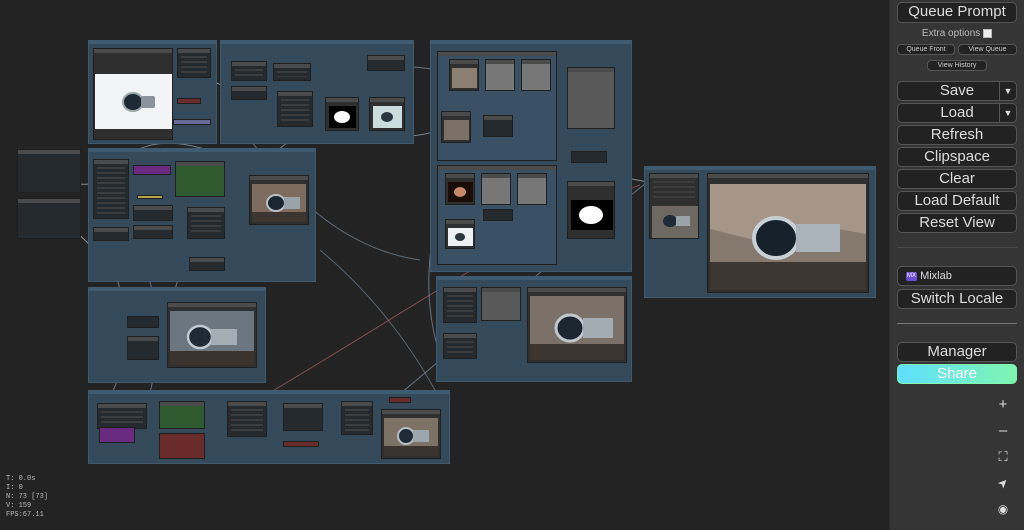 The width and height of the screenshot is (1024, 530). What do you see at coordinates (951, 33) in the screenshot?
I see `extra-options-text: Extra options` at bounding box center [951, 33].